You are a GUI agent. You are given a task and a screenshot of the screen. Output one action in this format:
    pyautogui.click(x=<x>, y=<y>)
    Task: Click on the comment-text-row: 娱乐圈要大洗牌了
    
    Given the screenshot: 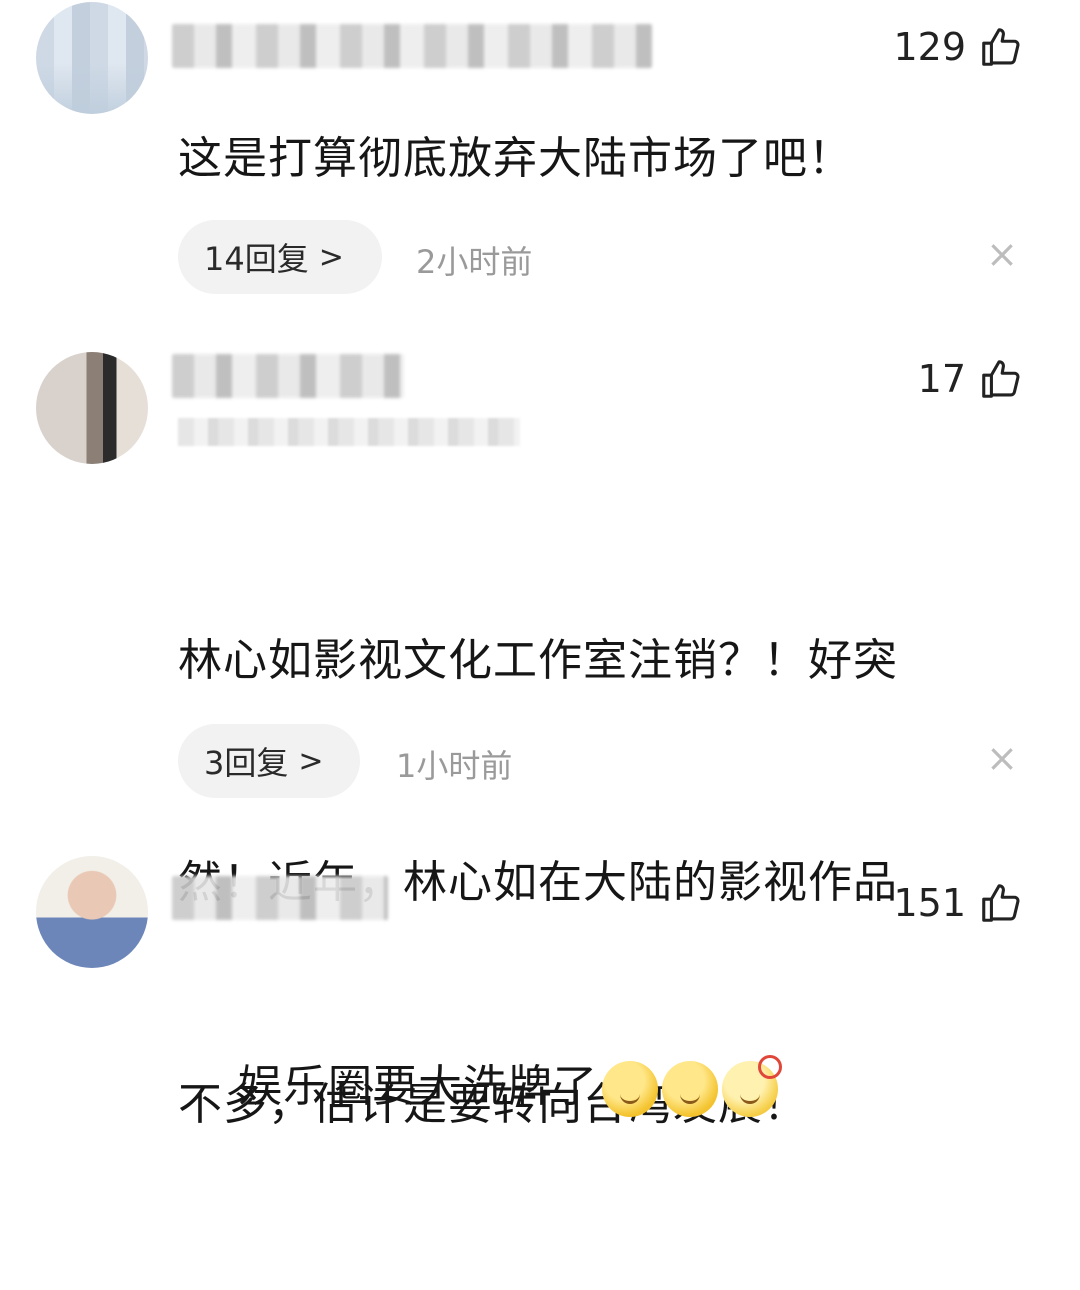 What is the action you would take?
    pyautogui.click(x=608, y=1087)
    